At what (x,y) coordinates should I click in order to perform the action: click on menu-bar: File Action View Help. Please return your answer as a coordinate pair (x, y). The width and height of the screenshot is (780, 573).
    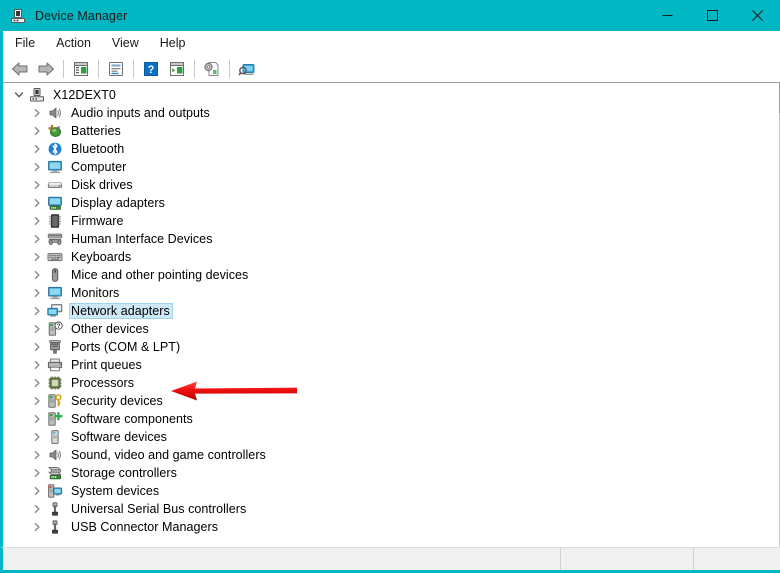
    Looking at the image, I should click on (390, 43).